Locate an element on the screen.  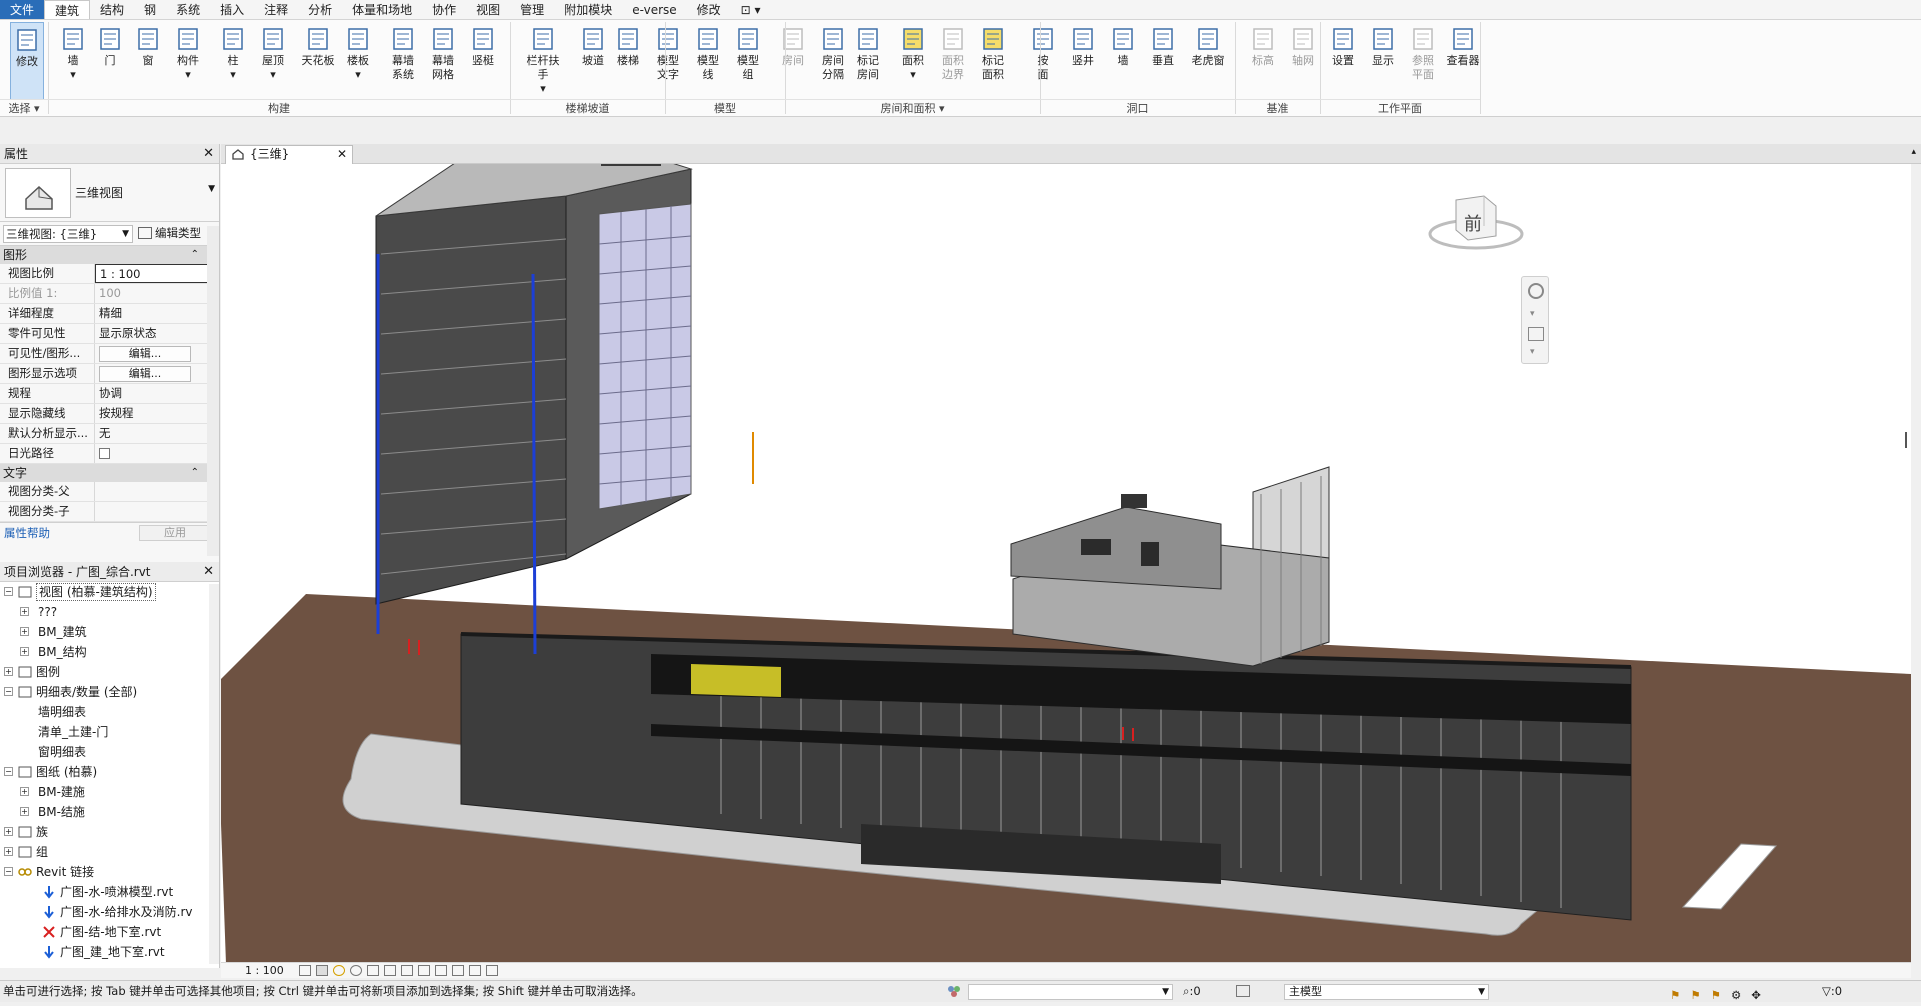
room-separator-button: 房间 分隔 is located at coordinates (833, 61).